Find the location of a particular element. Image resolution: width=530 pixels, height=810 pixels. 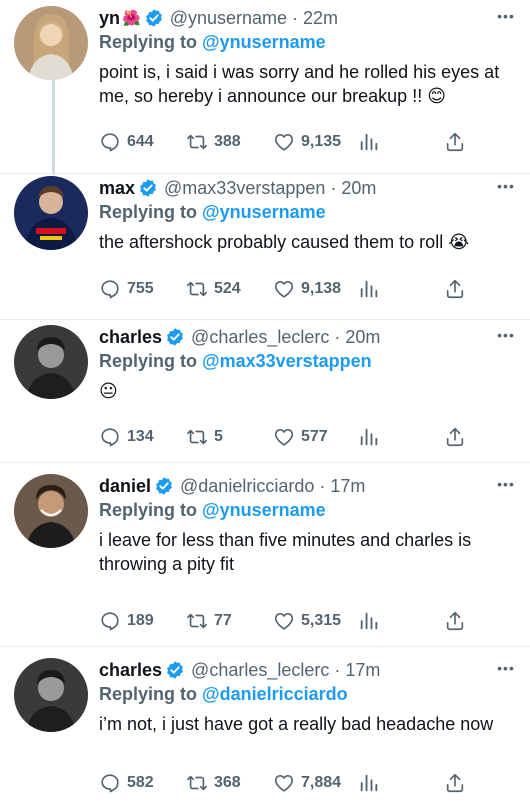

like-button: 577 is located at coordinates (300, 437).